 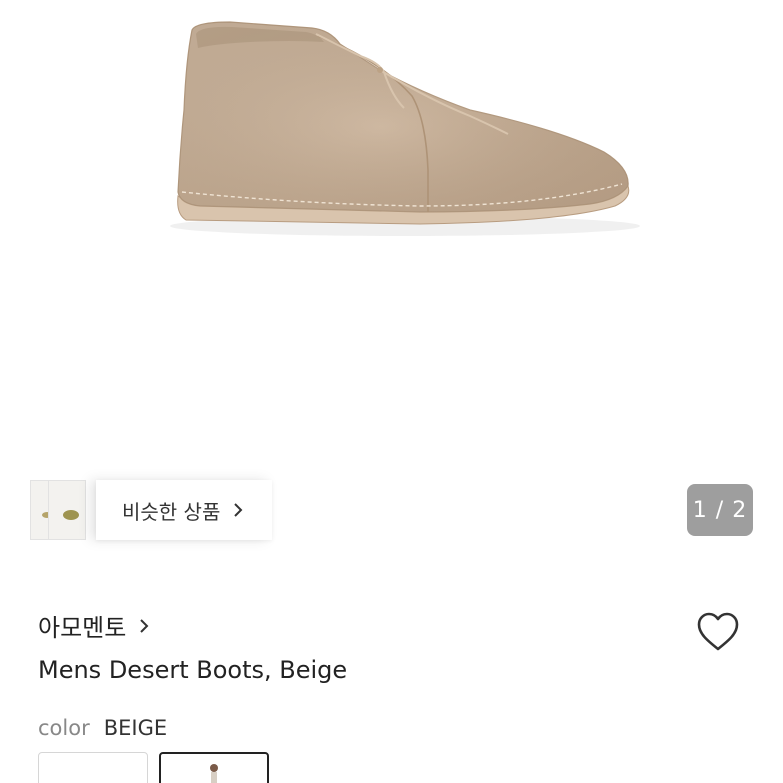 What do you see at coordinates (93, 767) in the screenshot?
I see `color-option` at bounding box center [93, 767].